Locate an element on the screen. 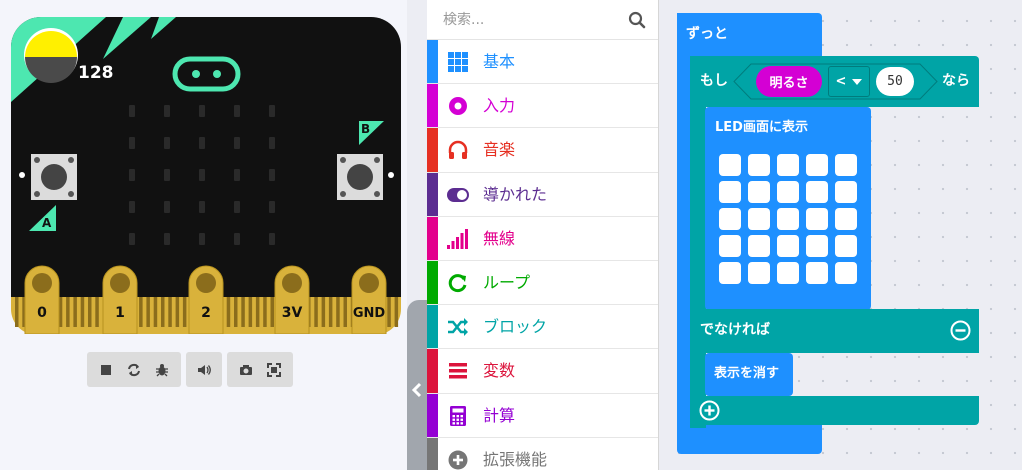 The height and width of the screenshot is (470, 1022). stop-icon is located at coordinates (106, 369).